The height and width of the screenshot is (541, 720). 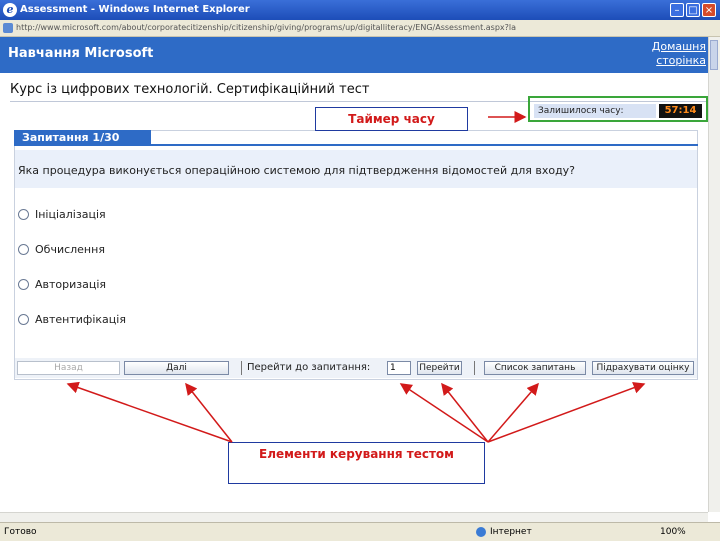 What do you see at coordinates (481, 532) in the screenshot?
I see `globe-icon` at bounding box center [481, 532].